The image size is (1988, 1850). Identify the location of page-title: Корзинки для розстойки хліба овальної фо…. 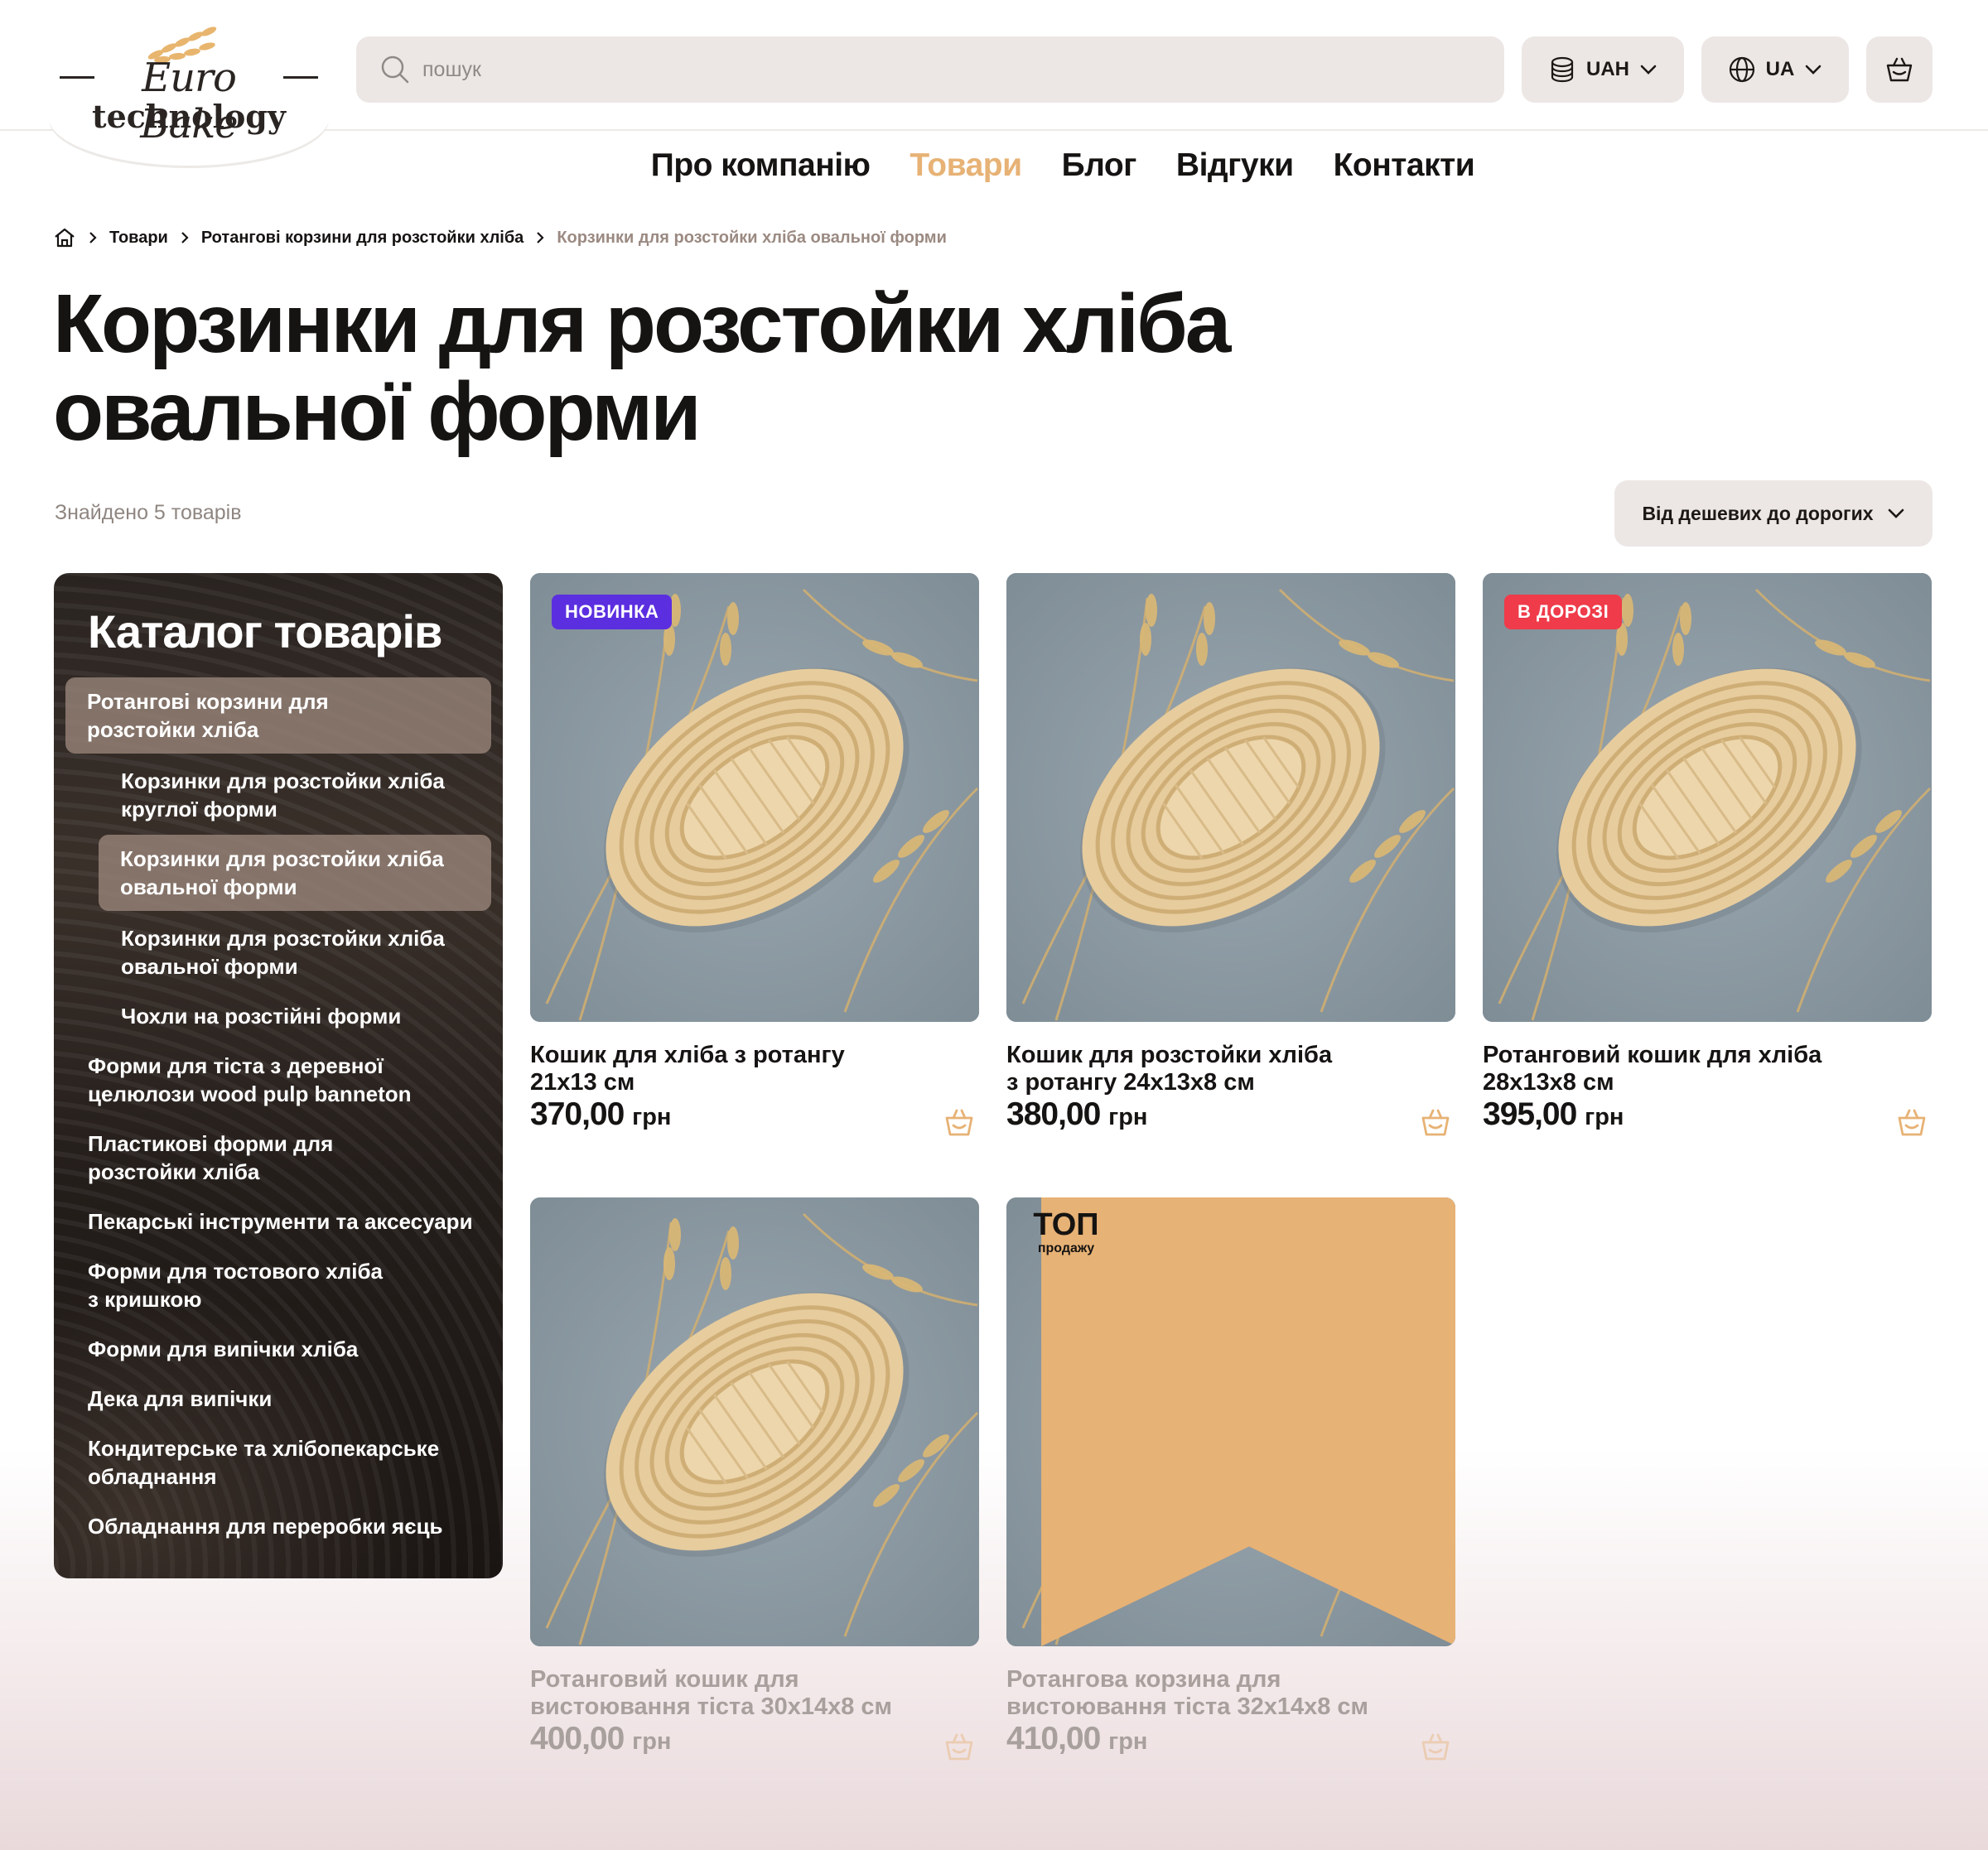
(757, 368).